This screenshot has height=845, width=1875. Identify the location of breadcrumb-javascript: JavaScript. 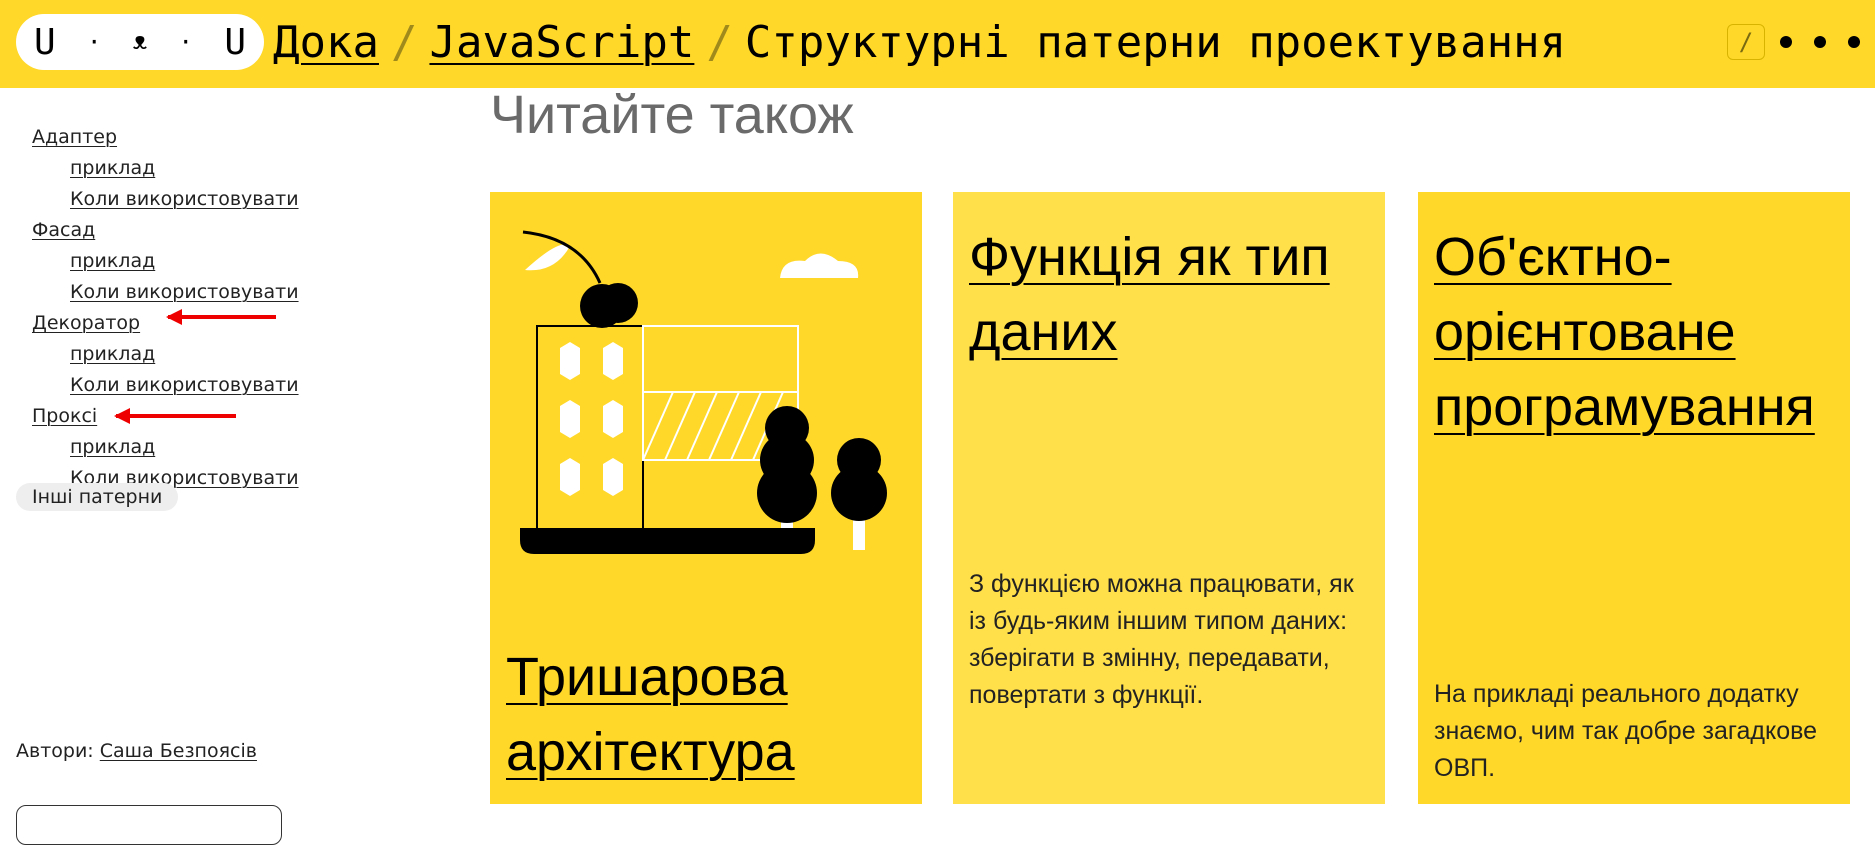
(561, 42).